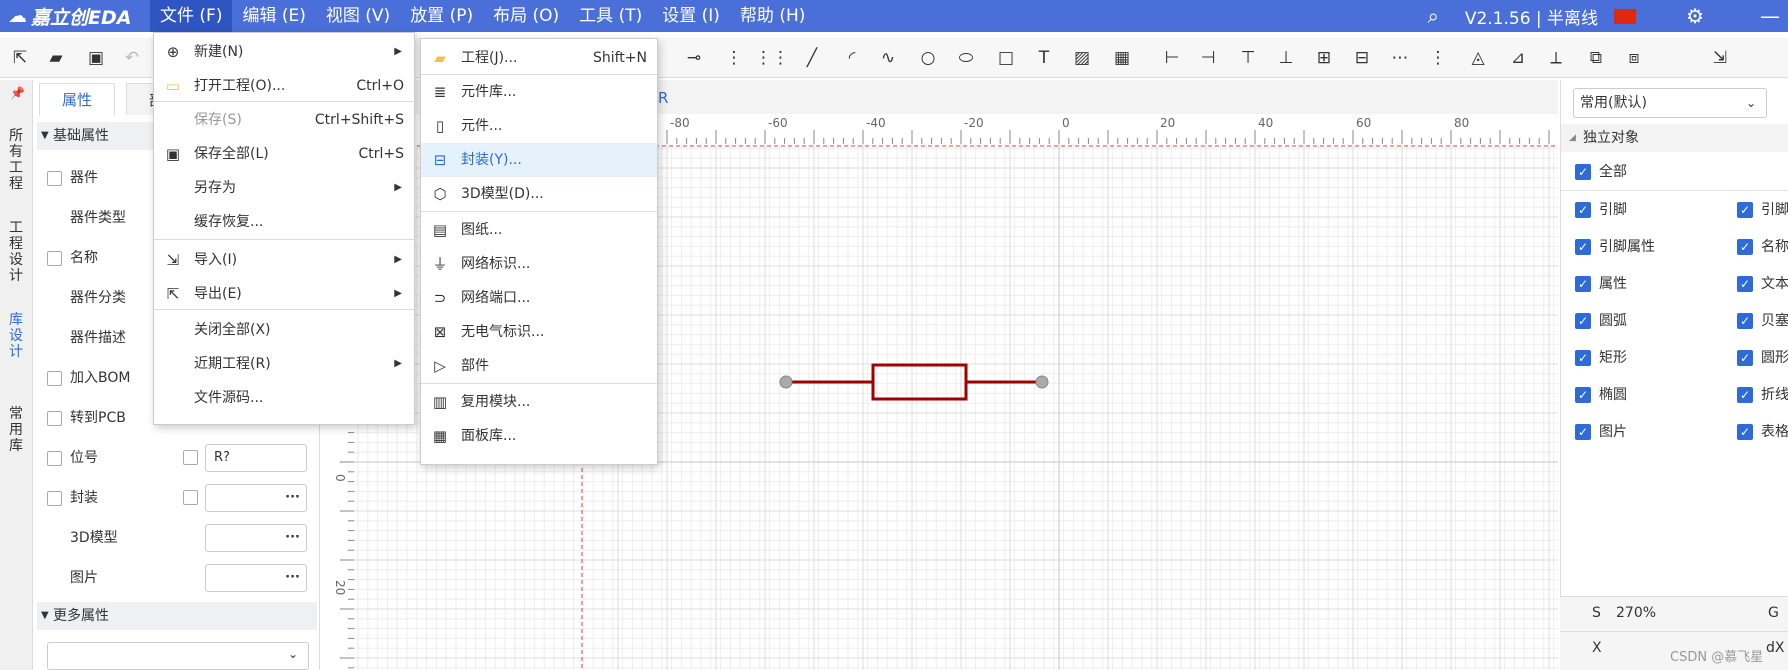 The image size is (1788, 670). I want to click on gear-icon: ⚙, so click(1695, 16).